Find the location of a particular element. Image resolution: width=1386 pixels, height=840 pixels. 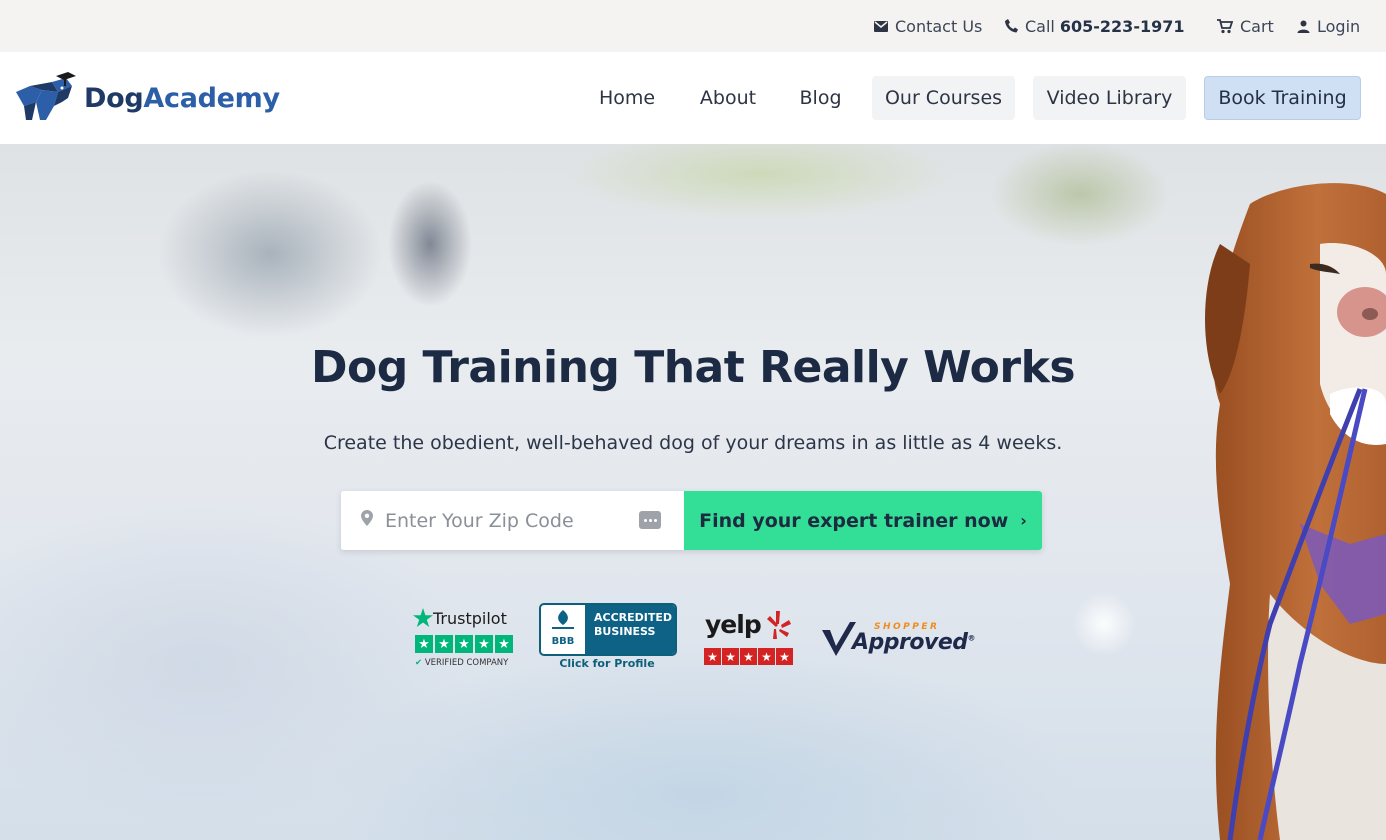

trustpilot-verified: ✔ VERIFIED COMPANY is located at coordinates (461, 663).